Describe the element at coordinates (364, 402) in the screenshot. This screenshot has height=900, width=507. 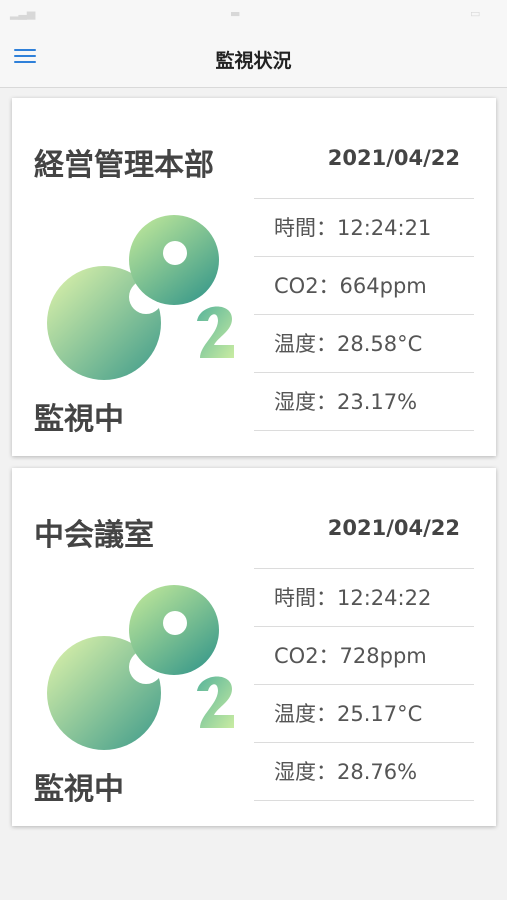
I see `humidity-reading: 湿度：23.17%` at that location.